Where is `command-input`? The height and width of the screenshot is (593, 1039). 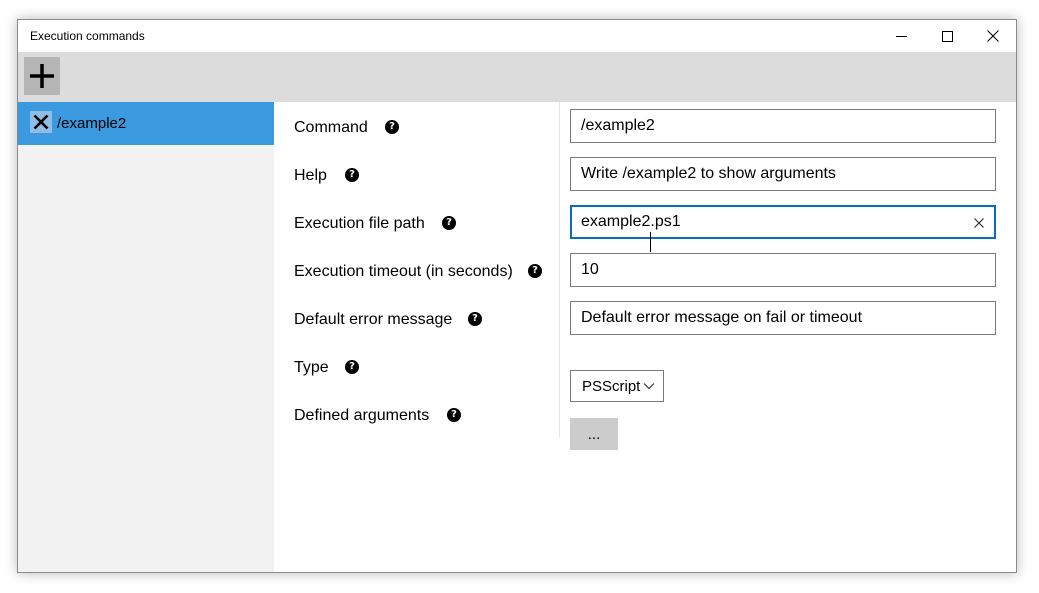
command-input is located at coordinates (783, 126).